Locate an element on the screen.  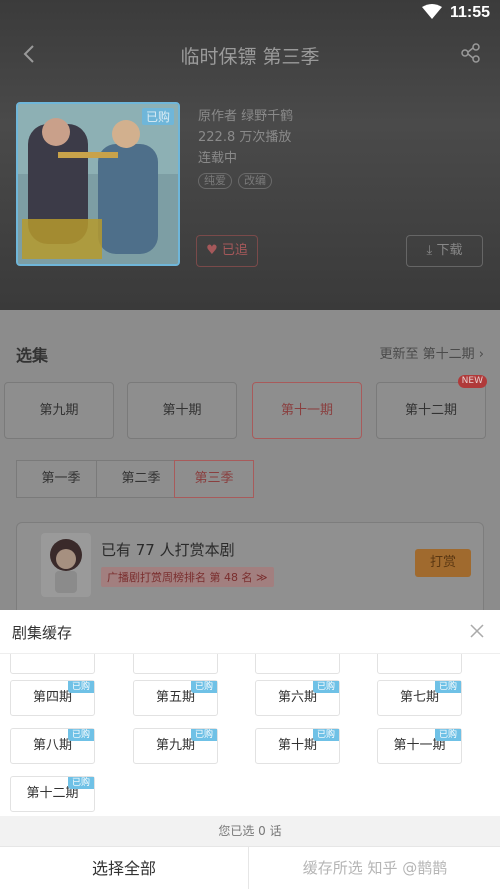
cell-label: 第十期 is located at coordinates (297, 745).